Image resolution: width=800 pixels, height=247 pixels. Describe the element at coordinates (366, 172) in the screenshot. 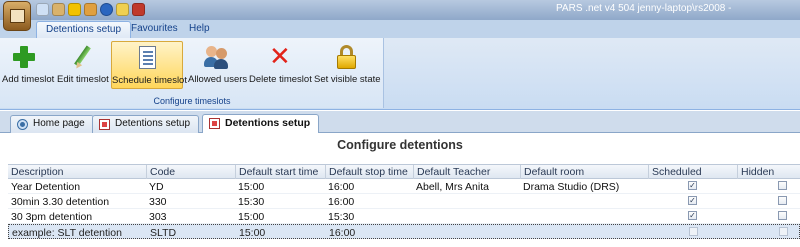

I see `column-header-default-stop-time: Default stop time` at that location.